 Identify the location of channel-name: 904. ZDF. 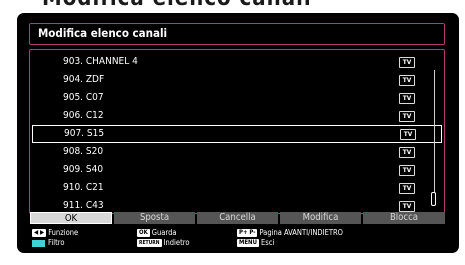
(84, 79).